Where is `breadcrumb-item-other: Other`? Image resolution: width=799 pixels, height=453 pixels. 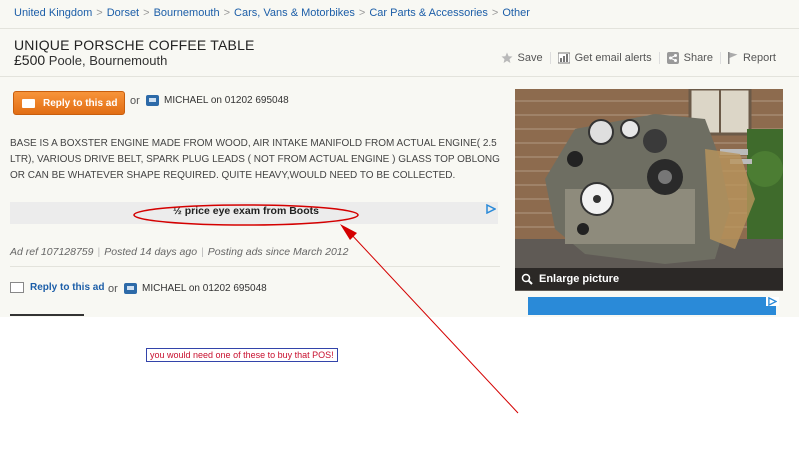
breadcrumb-item-other: Other is located at coordinates (516, 13).